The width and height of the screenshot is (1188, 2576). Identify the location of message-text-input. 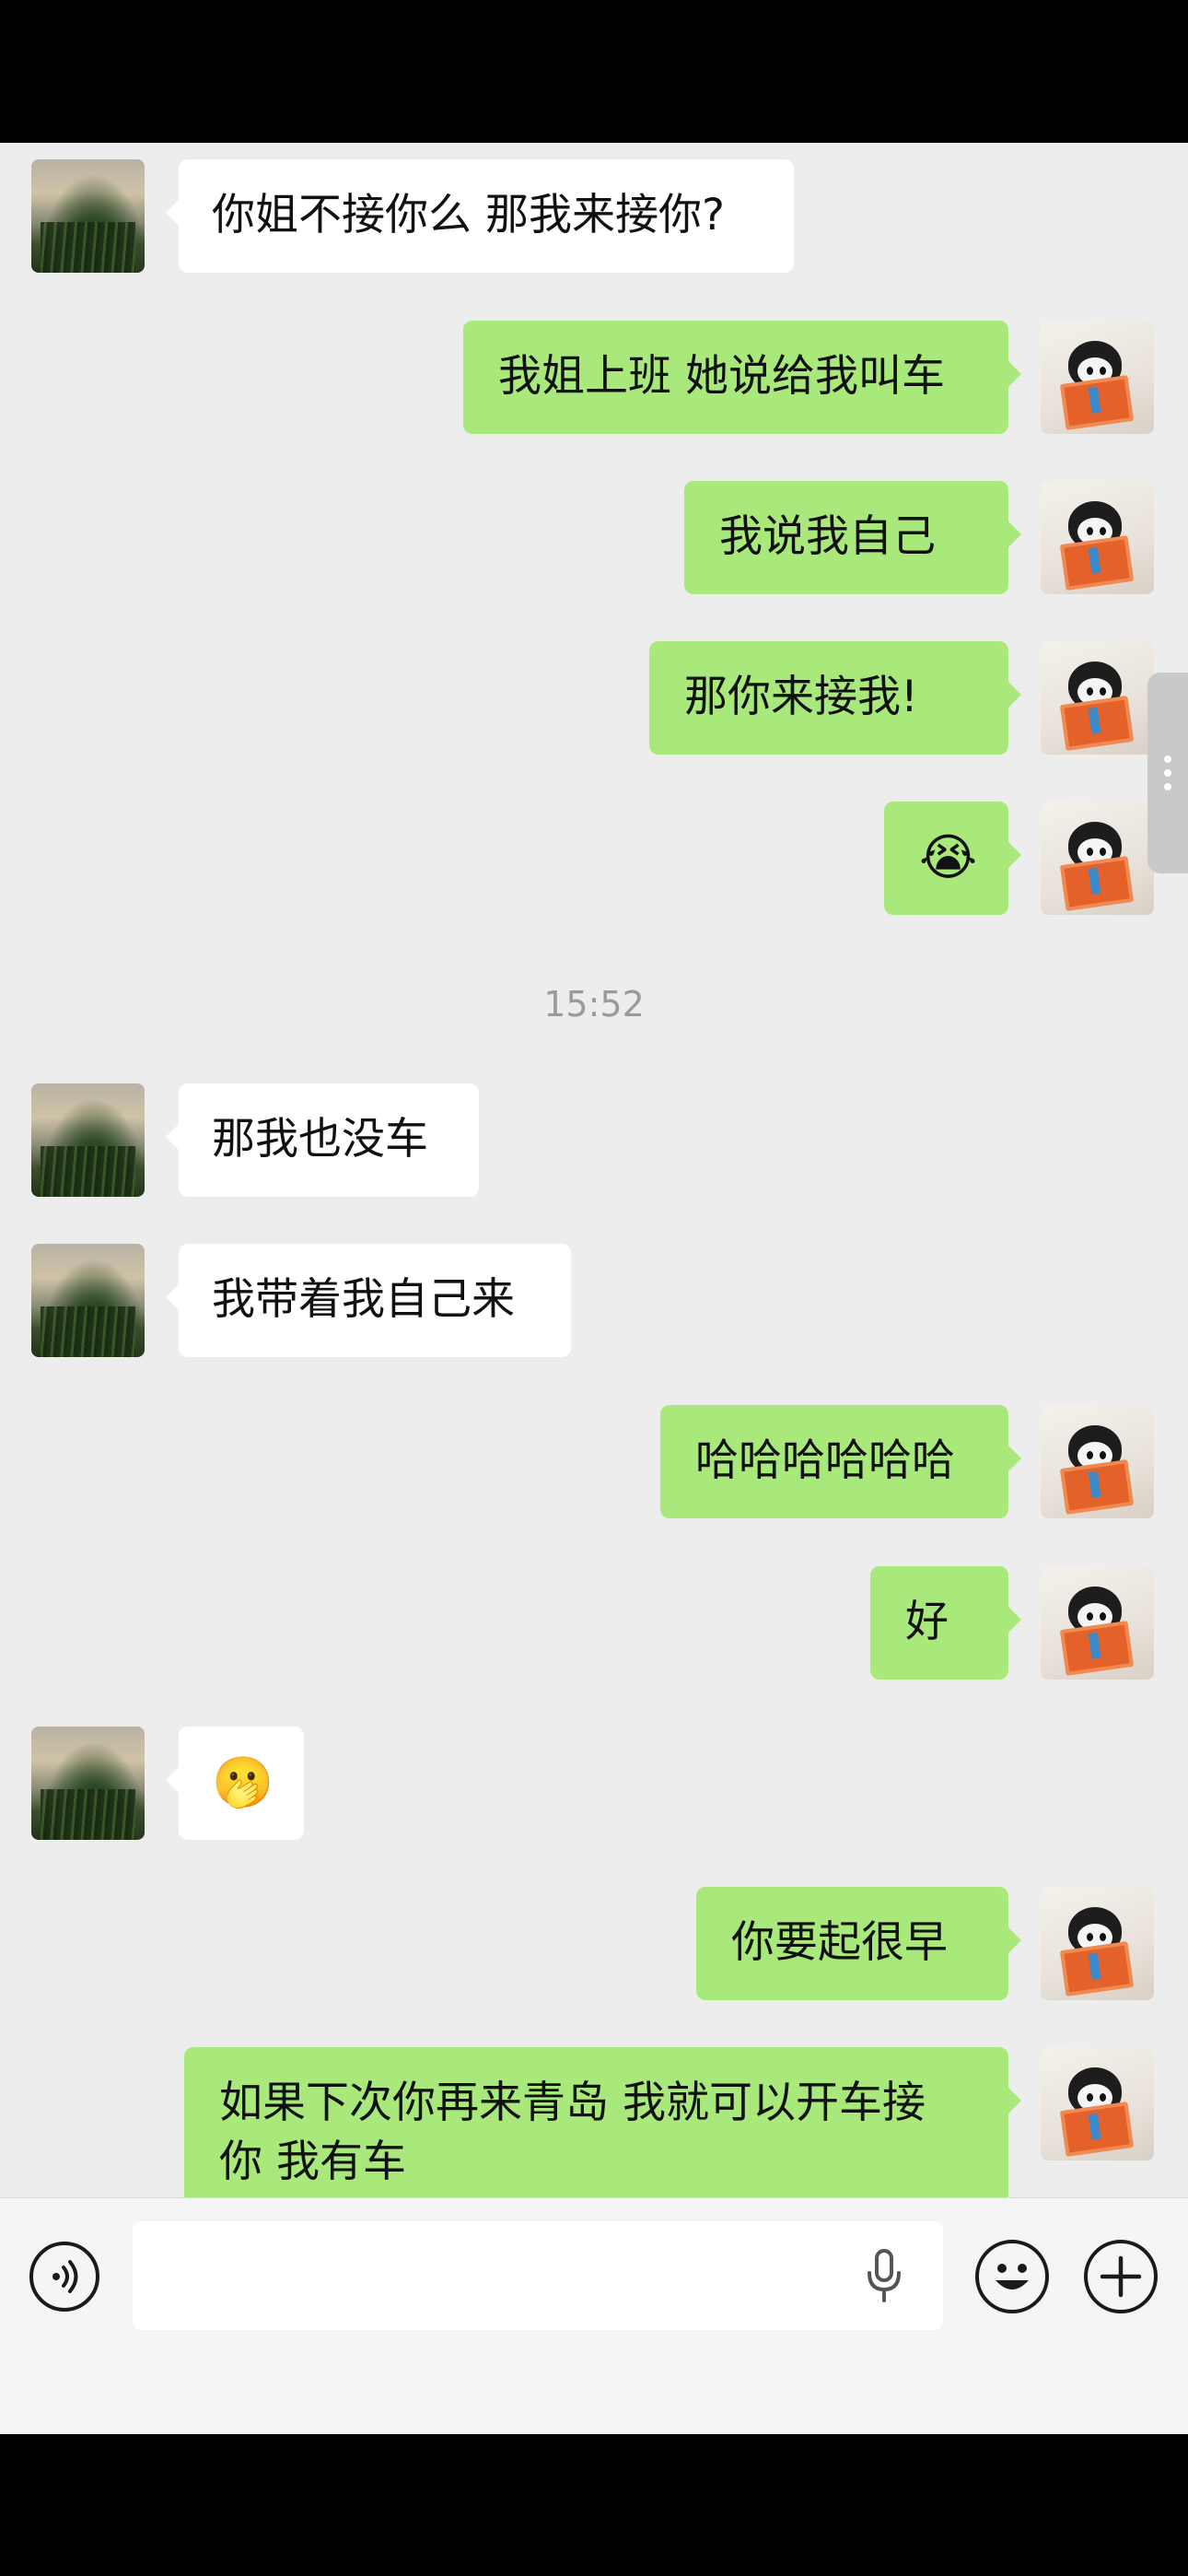
(538, 2275).